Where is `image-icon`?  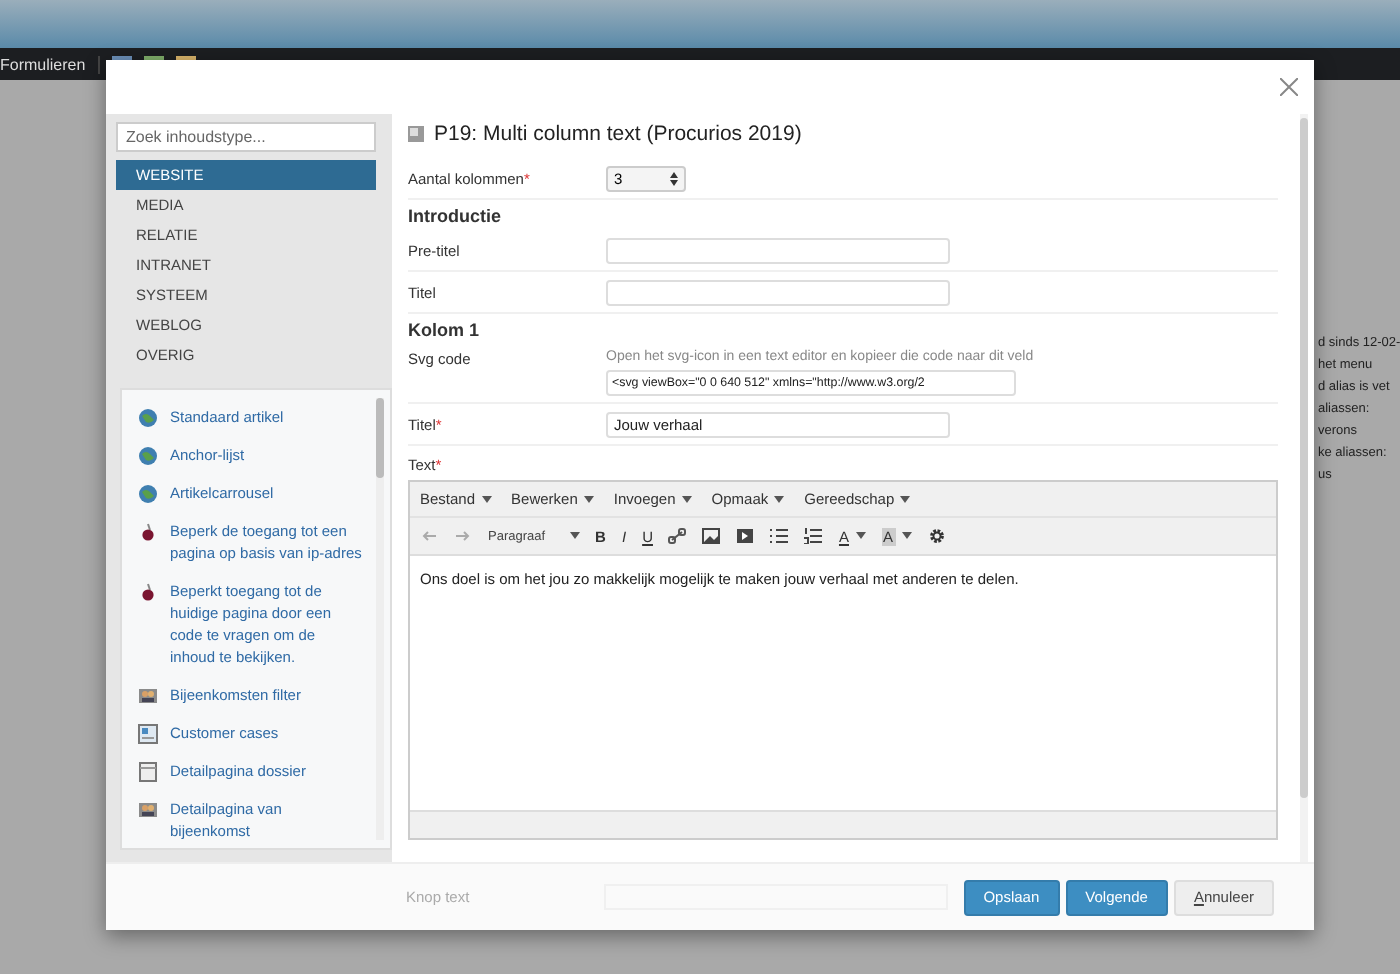
image-icon is located at coordinates (711, 536).